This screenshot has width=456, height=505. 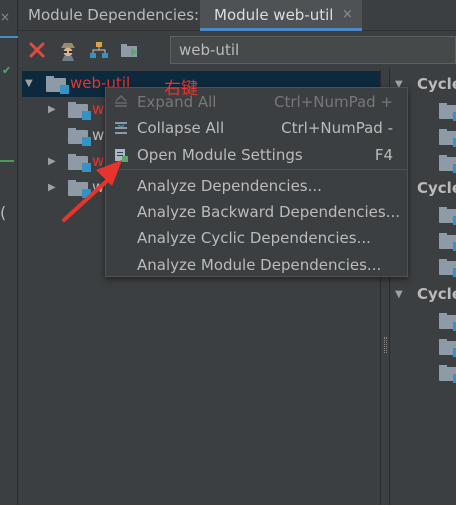 What do you see at coordinates (114, 15) in the screenshot?
I see `tool-window-title: Module Dependencies:` at bounding box center [114, 15].